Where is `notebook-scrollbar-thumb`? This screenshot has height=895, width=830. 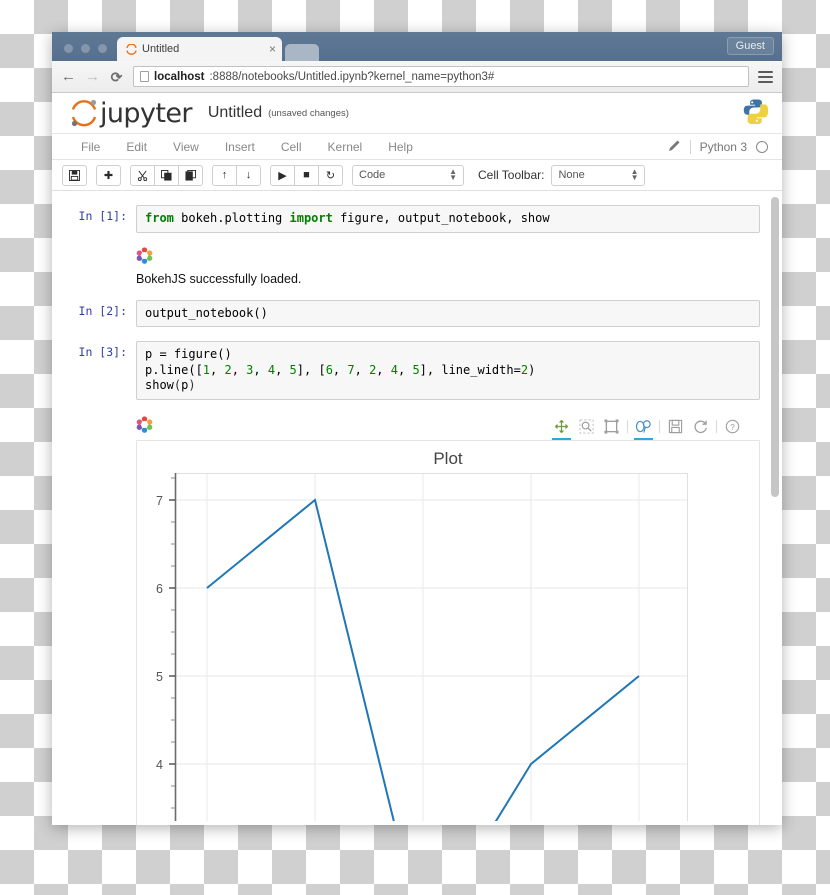 notebook-scrollbar-thumb is located at coordinates (775, 347).